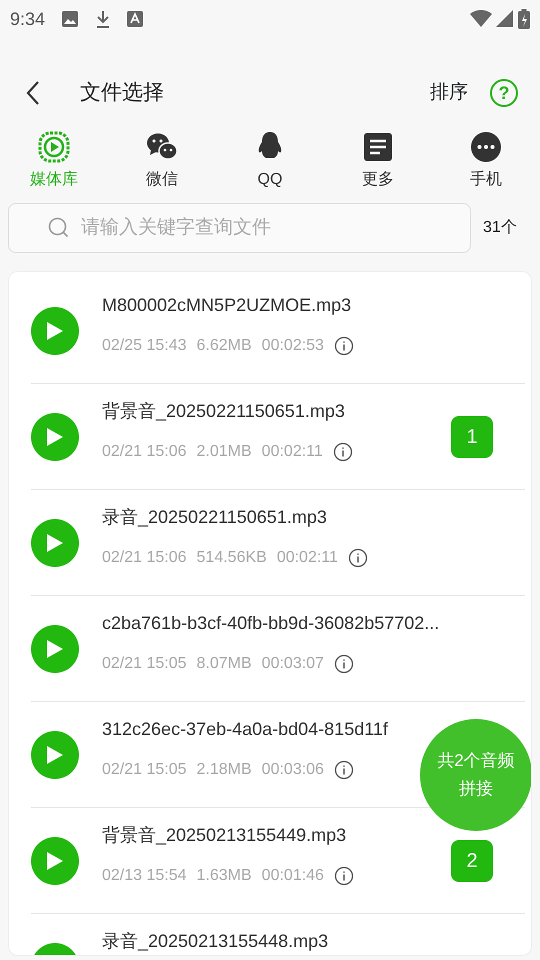  What do you see at coordinates (224, 452) in the screenshot?
I see `file-size: 2.01MB` at bounding box center [224, 452].